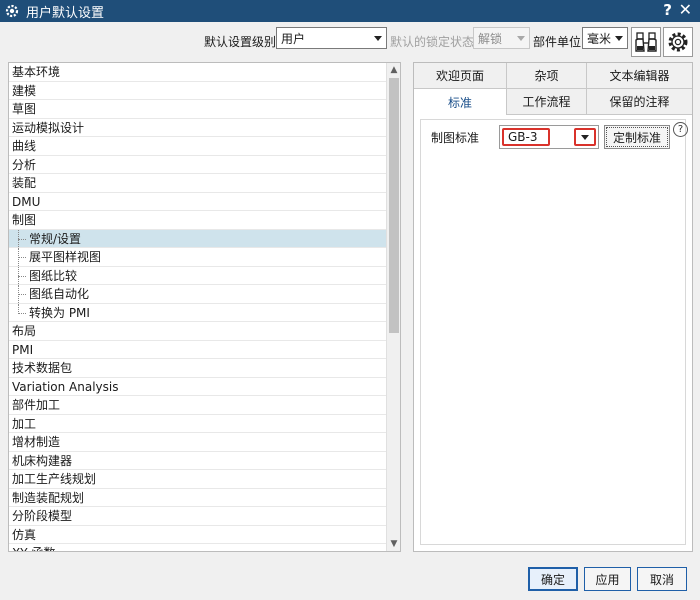 This screenshot has height=600, width=700. What do you see at coordinates (198, 516) in the screenshot?
I see `tree-item: 分阶段模型` at bounding box center [198, 516].